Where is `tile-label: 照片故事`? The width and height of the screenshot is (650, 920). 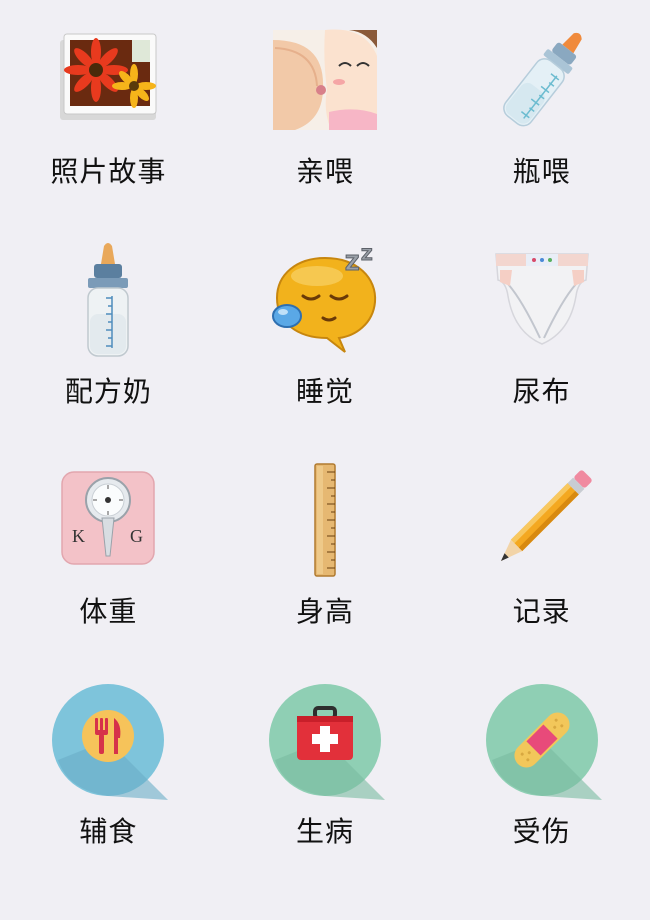 tile-label: 照片故事 is located at coordinates (108, 171).